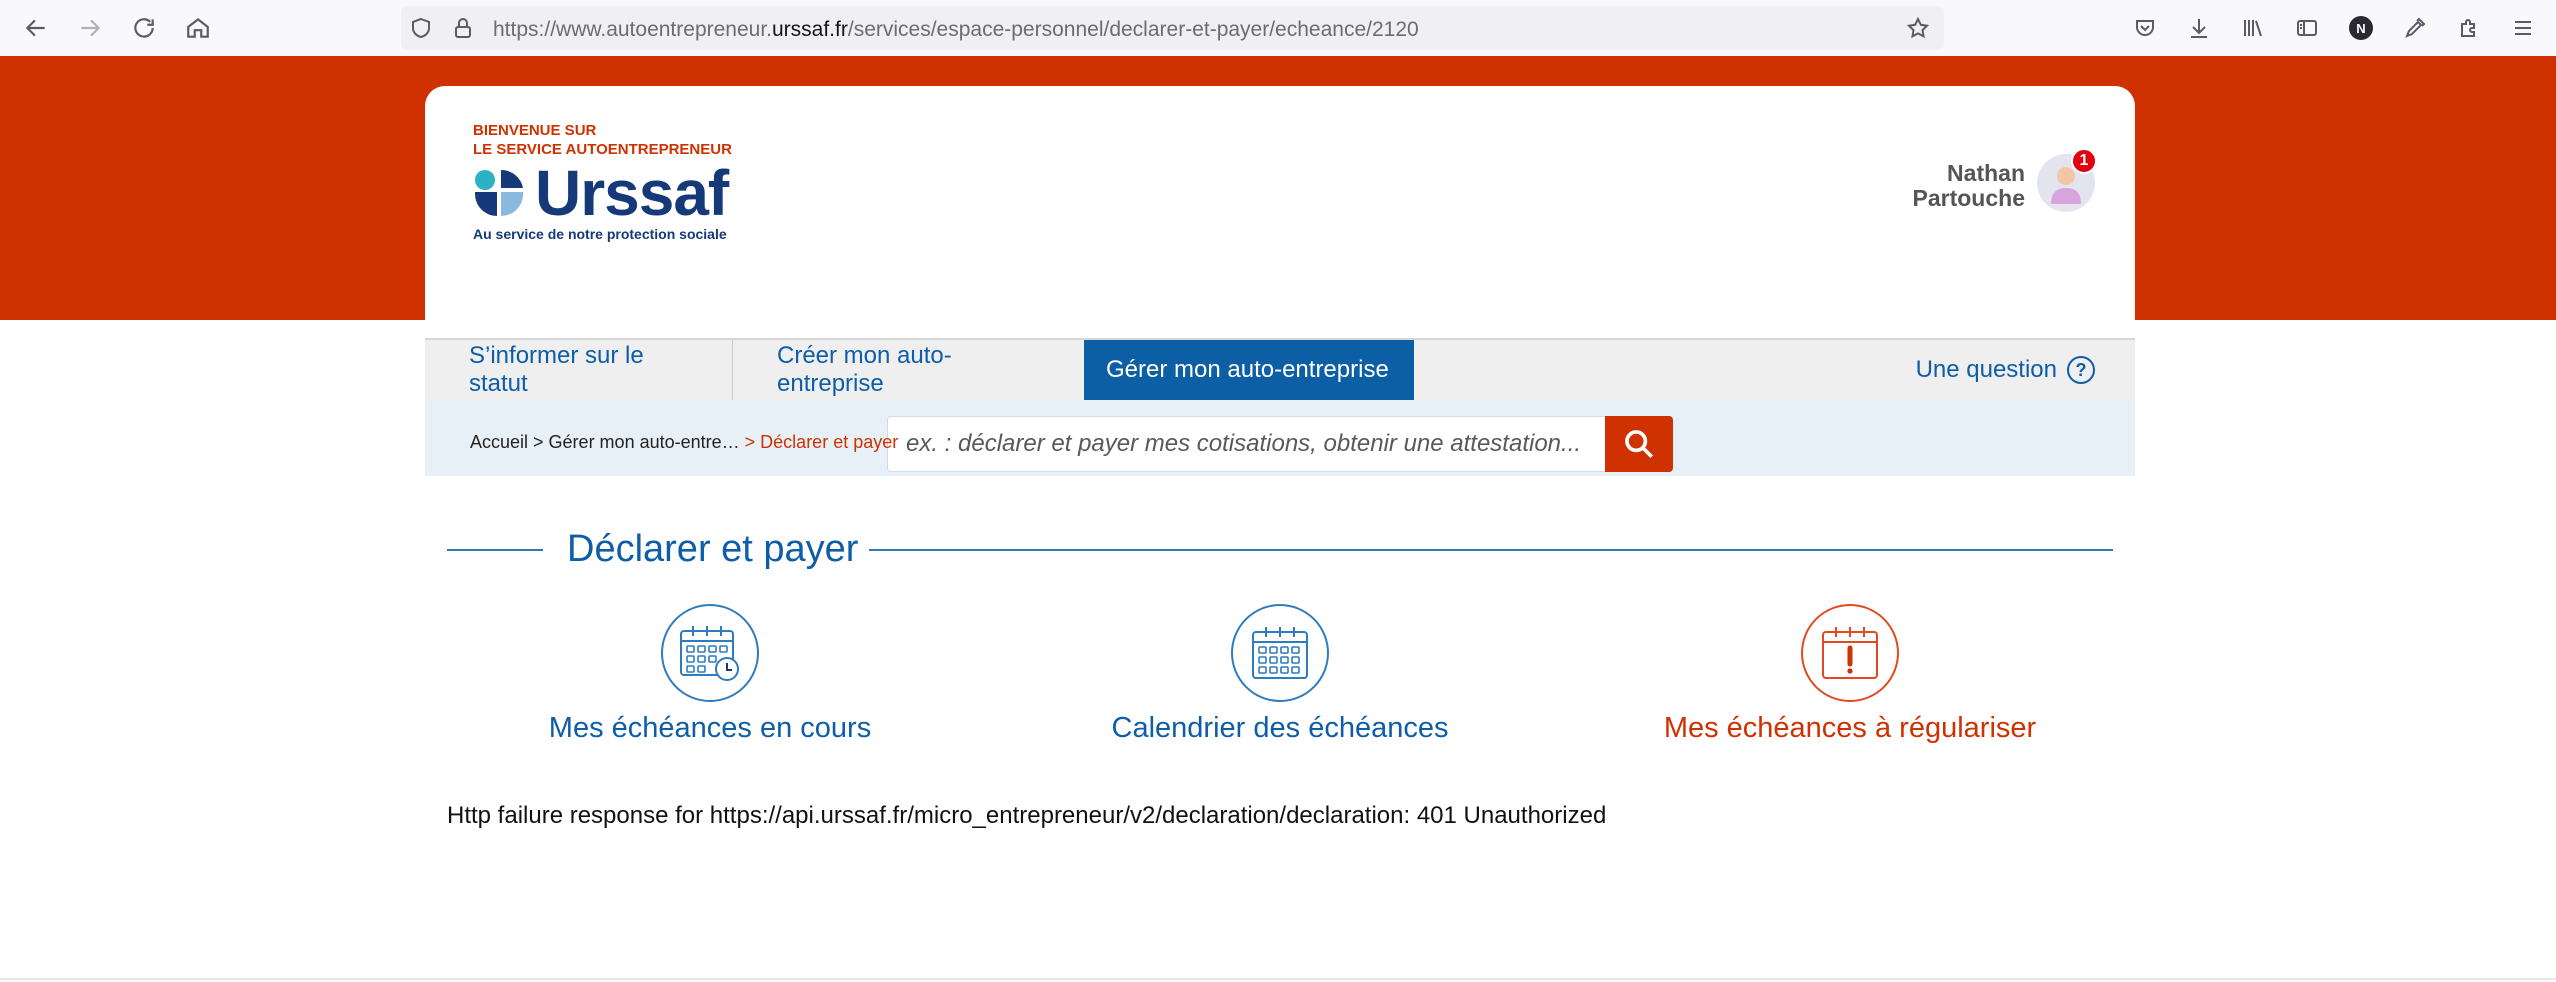 The height and width of the screenshot is (982, 2556). What do you see at coordinates (36, 28) in the screenshot?
I see `back-icon` at bounding box center [36, 28].